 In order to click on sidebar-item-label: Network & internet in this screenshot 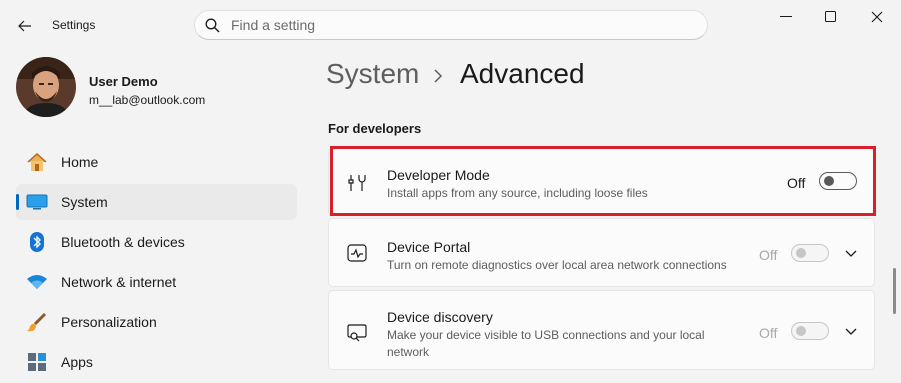, I will do `click(119, 282)`.